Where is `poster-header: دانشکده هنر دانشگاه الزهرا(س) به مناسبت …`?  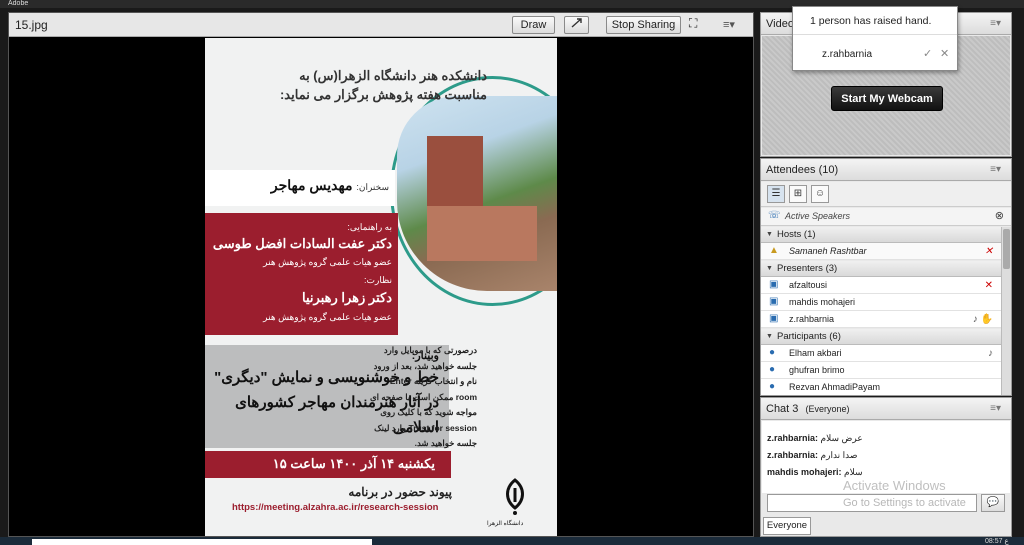 poster-header: دانشکده هنر دانشگاه الزهرا(س) به مناسبت … is located at coordinates (383, 85).